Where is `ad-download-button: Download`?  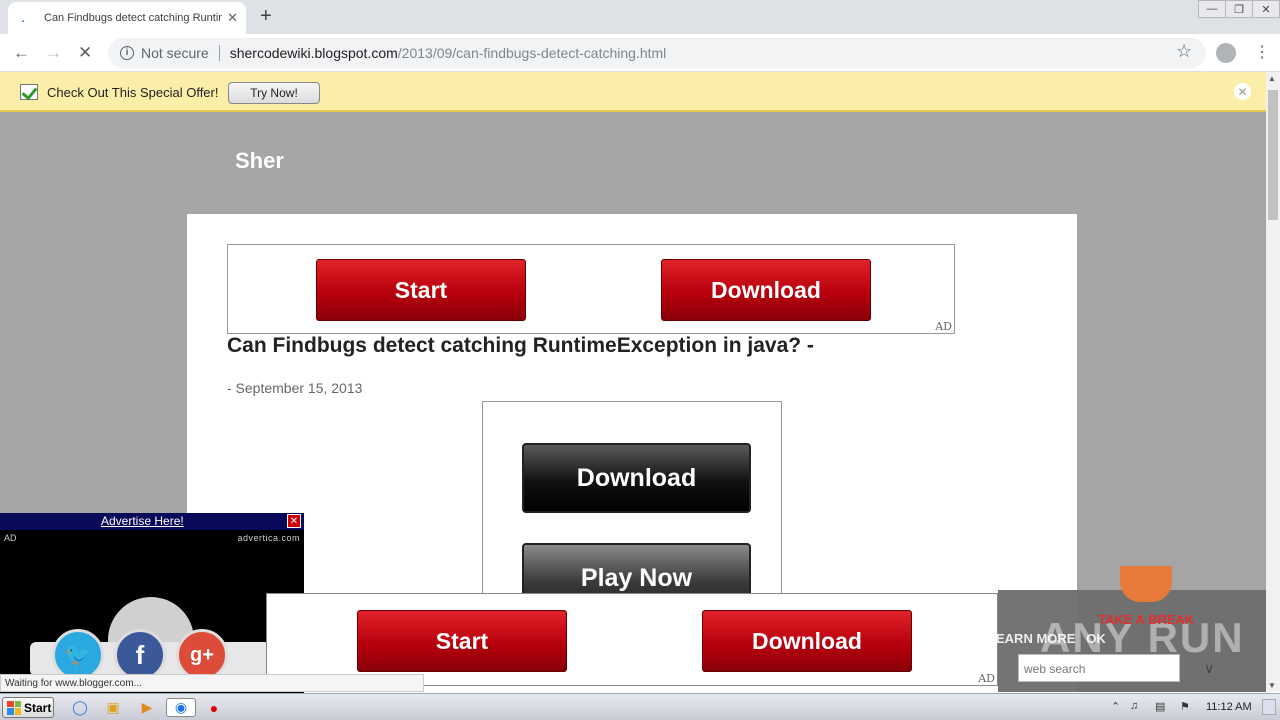 ad-download-button: Download is located at coordinates (766, 290).